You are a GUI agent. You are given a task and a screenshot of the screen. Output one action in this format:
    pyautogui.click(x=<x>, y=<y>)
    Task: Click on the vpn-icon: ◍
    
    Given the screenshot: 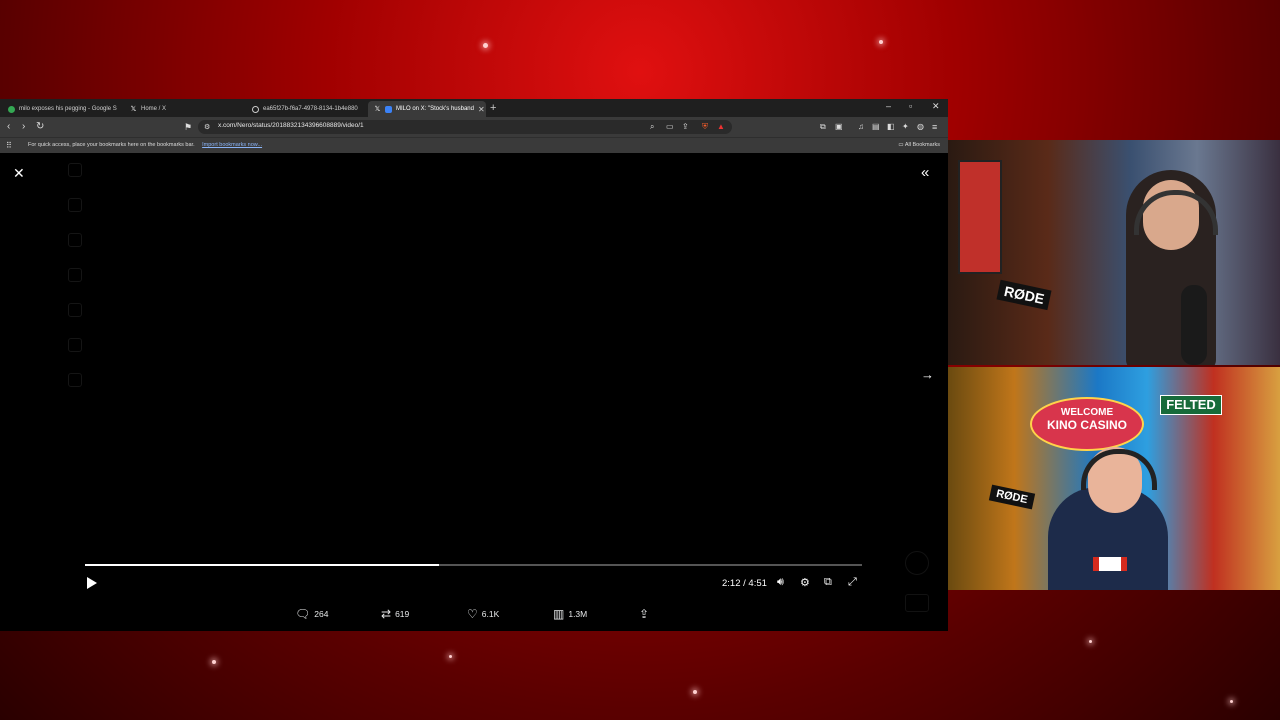 What is the action you would take?
    pyautogui.click(x=920, y=127)
    